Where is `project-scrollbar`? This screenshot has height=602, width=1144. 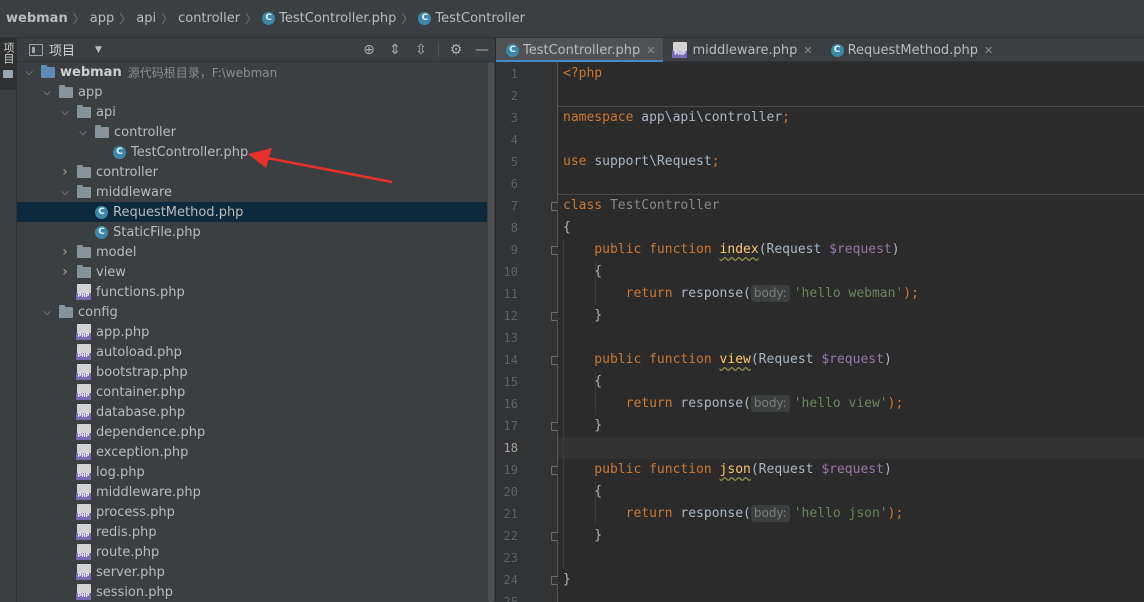 project-scrollbar is located at coordinates (491, 332).